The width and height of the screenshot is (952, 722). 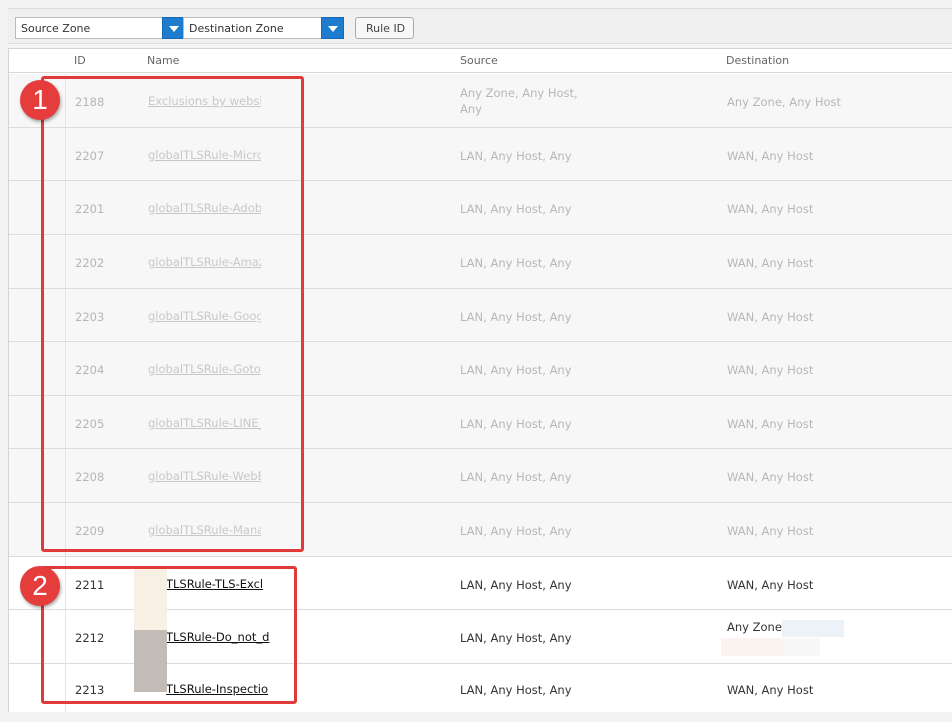 What do you see at coordinates (163, 60) in the screenshot?
I see `column-header-name: Name` at bounding box center [163, 60].